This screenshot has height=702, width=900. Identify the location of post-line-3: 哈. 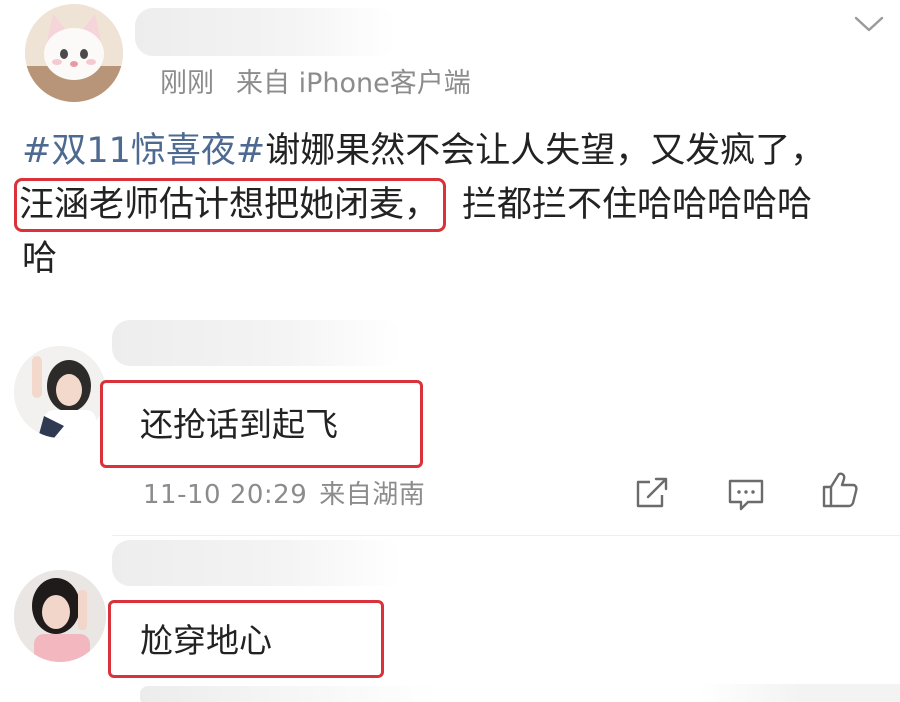
(40, 259).